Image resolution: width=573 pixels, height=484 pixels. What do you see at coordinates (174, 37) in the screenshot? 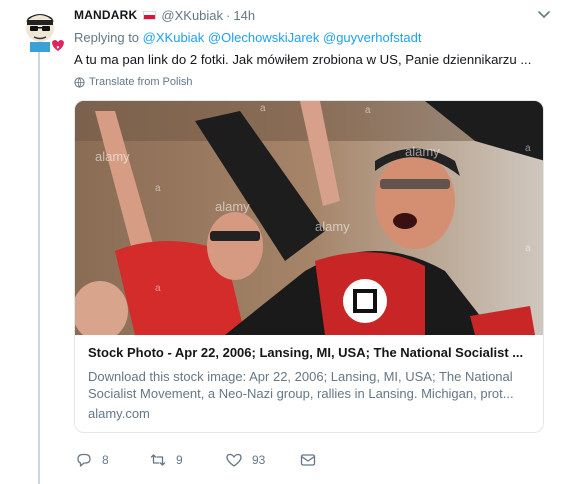
I see `mention-link: @XKubiak` at bounding box center [174, 37].